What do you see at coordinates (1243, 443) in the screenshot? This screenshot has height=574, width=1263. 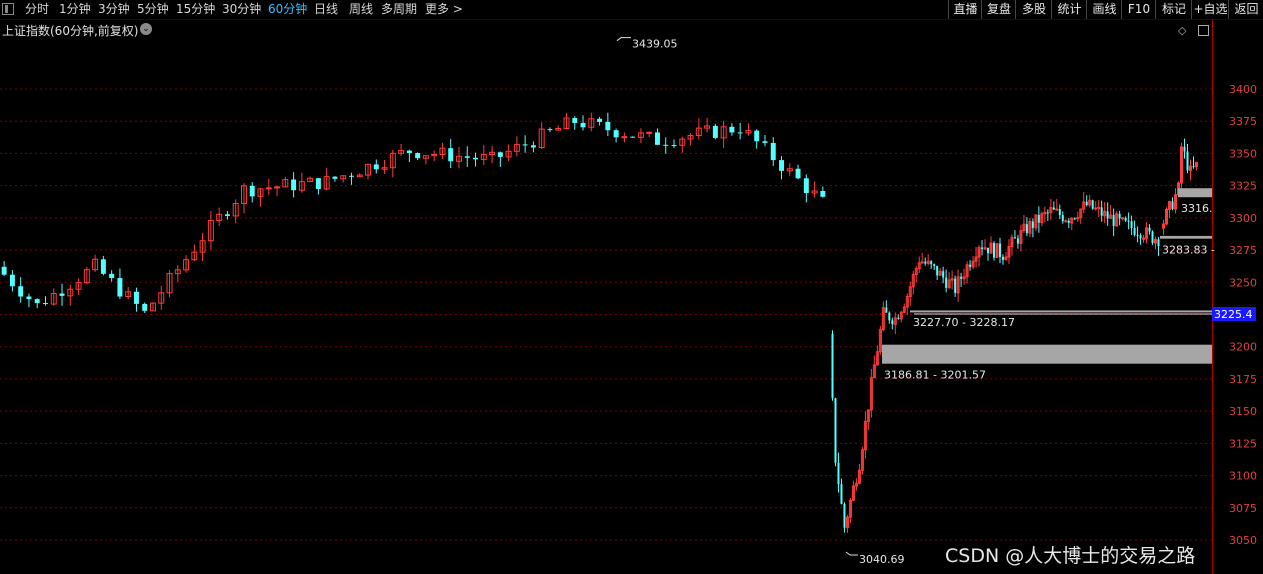 I see `y-tick-label: 3125` at bounding box center [1243, 443].